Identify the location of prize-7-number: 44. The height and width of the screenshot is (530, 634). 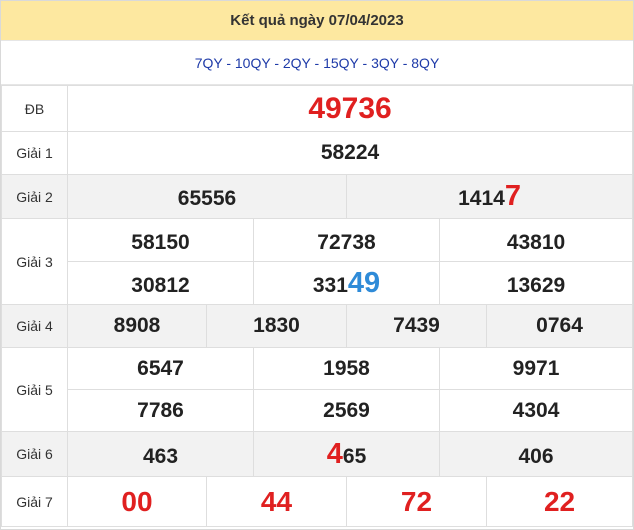
(276, 501).